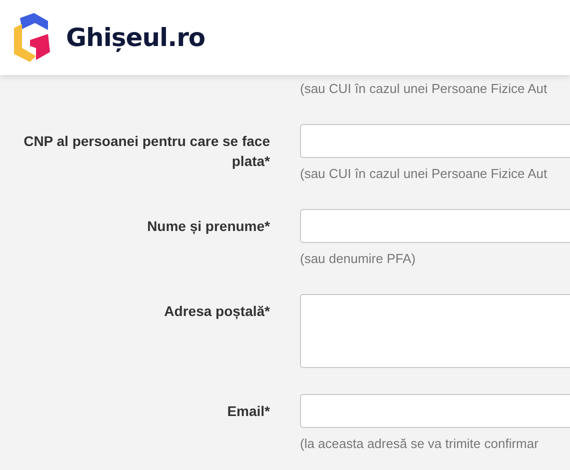 This screenshot has width=570, height=470. What do you see at coordinates (358, 258) in the screenshot?
I see `hint-text: (sau denumire PFA)` at bounding box center [358, 258].